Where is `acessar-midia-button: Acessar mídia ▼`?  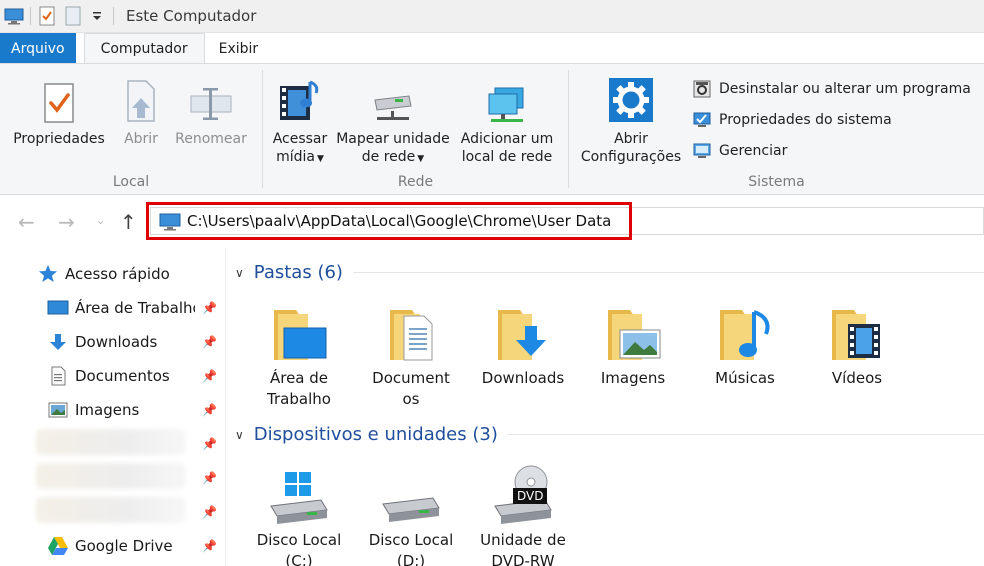 acessar-midia-button: Acessar mídia ▼ is located at coordinates (300, 120).